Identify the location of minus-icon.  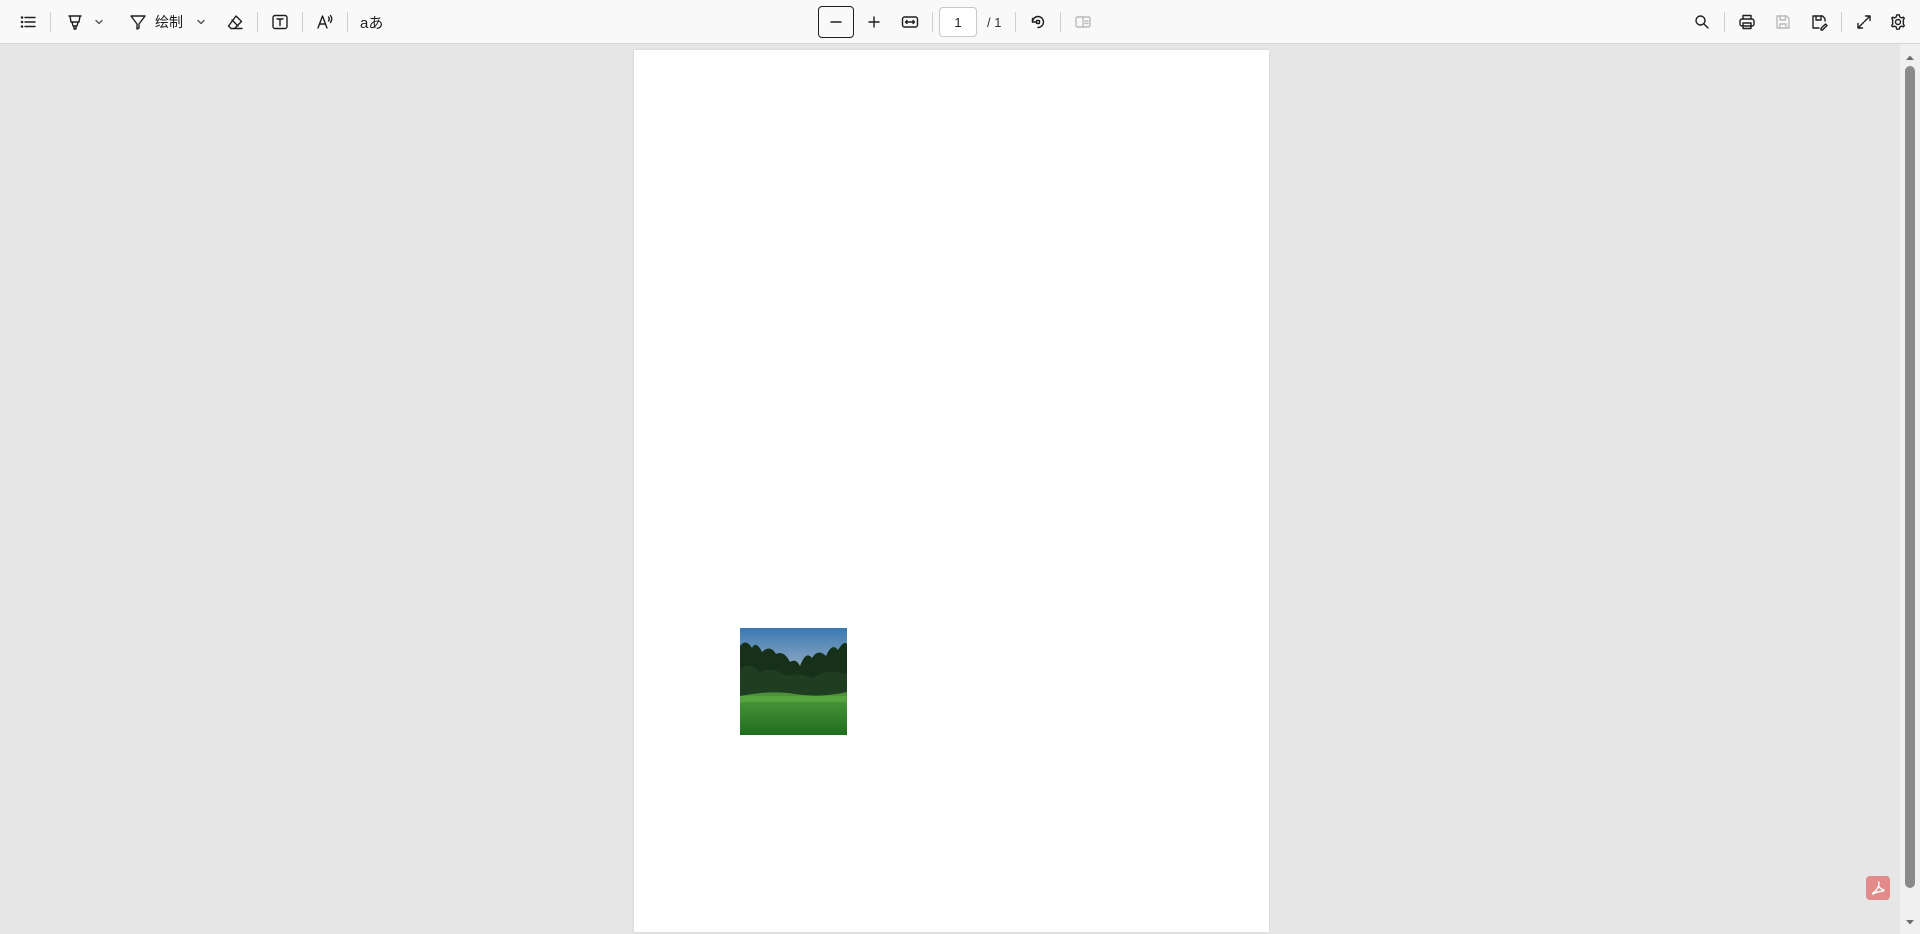
(836, 22).